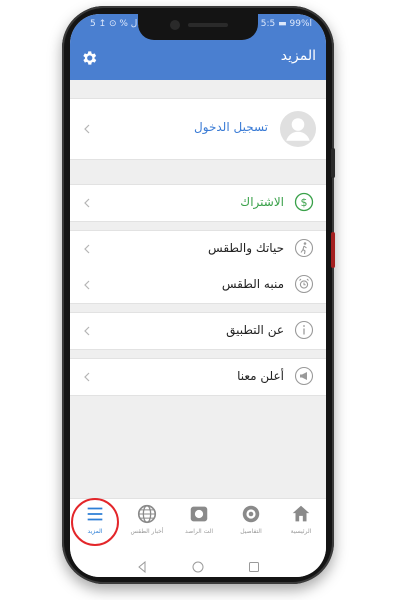 The image size is (394, 600). Describe the element at coordinates (251, 531) in the screenshot. I see `nav-label-details: التفاصيل` at that location.